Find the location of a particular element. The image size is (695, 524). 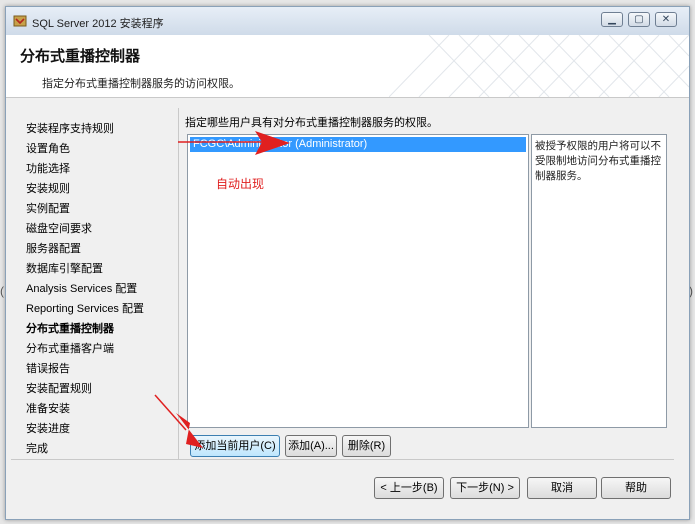

page-subtitle: 指定分布式重播控制器服务的访问权限。 is located at coordinates (141, 84).